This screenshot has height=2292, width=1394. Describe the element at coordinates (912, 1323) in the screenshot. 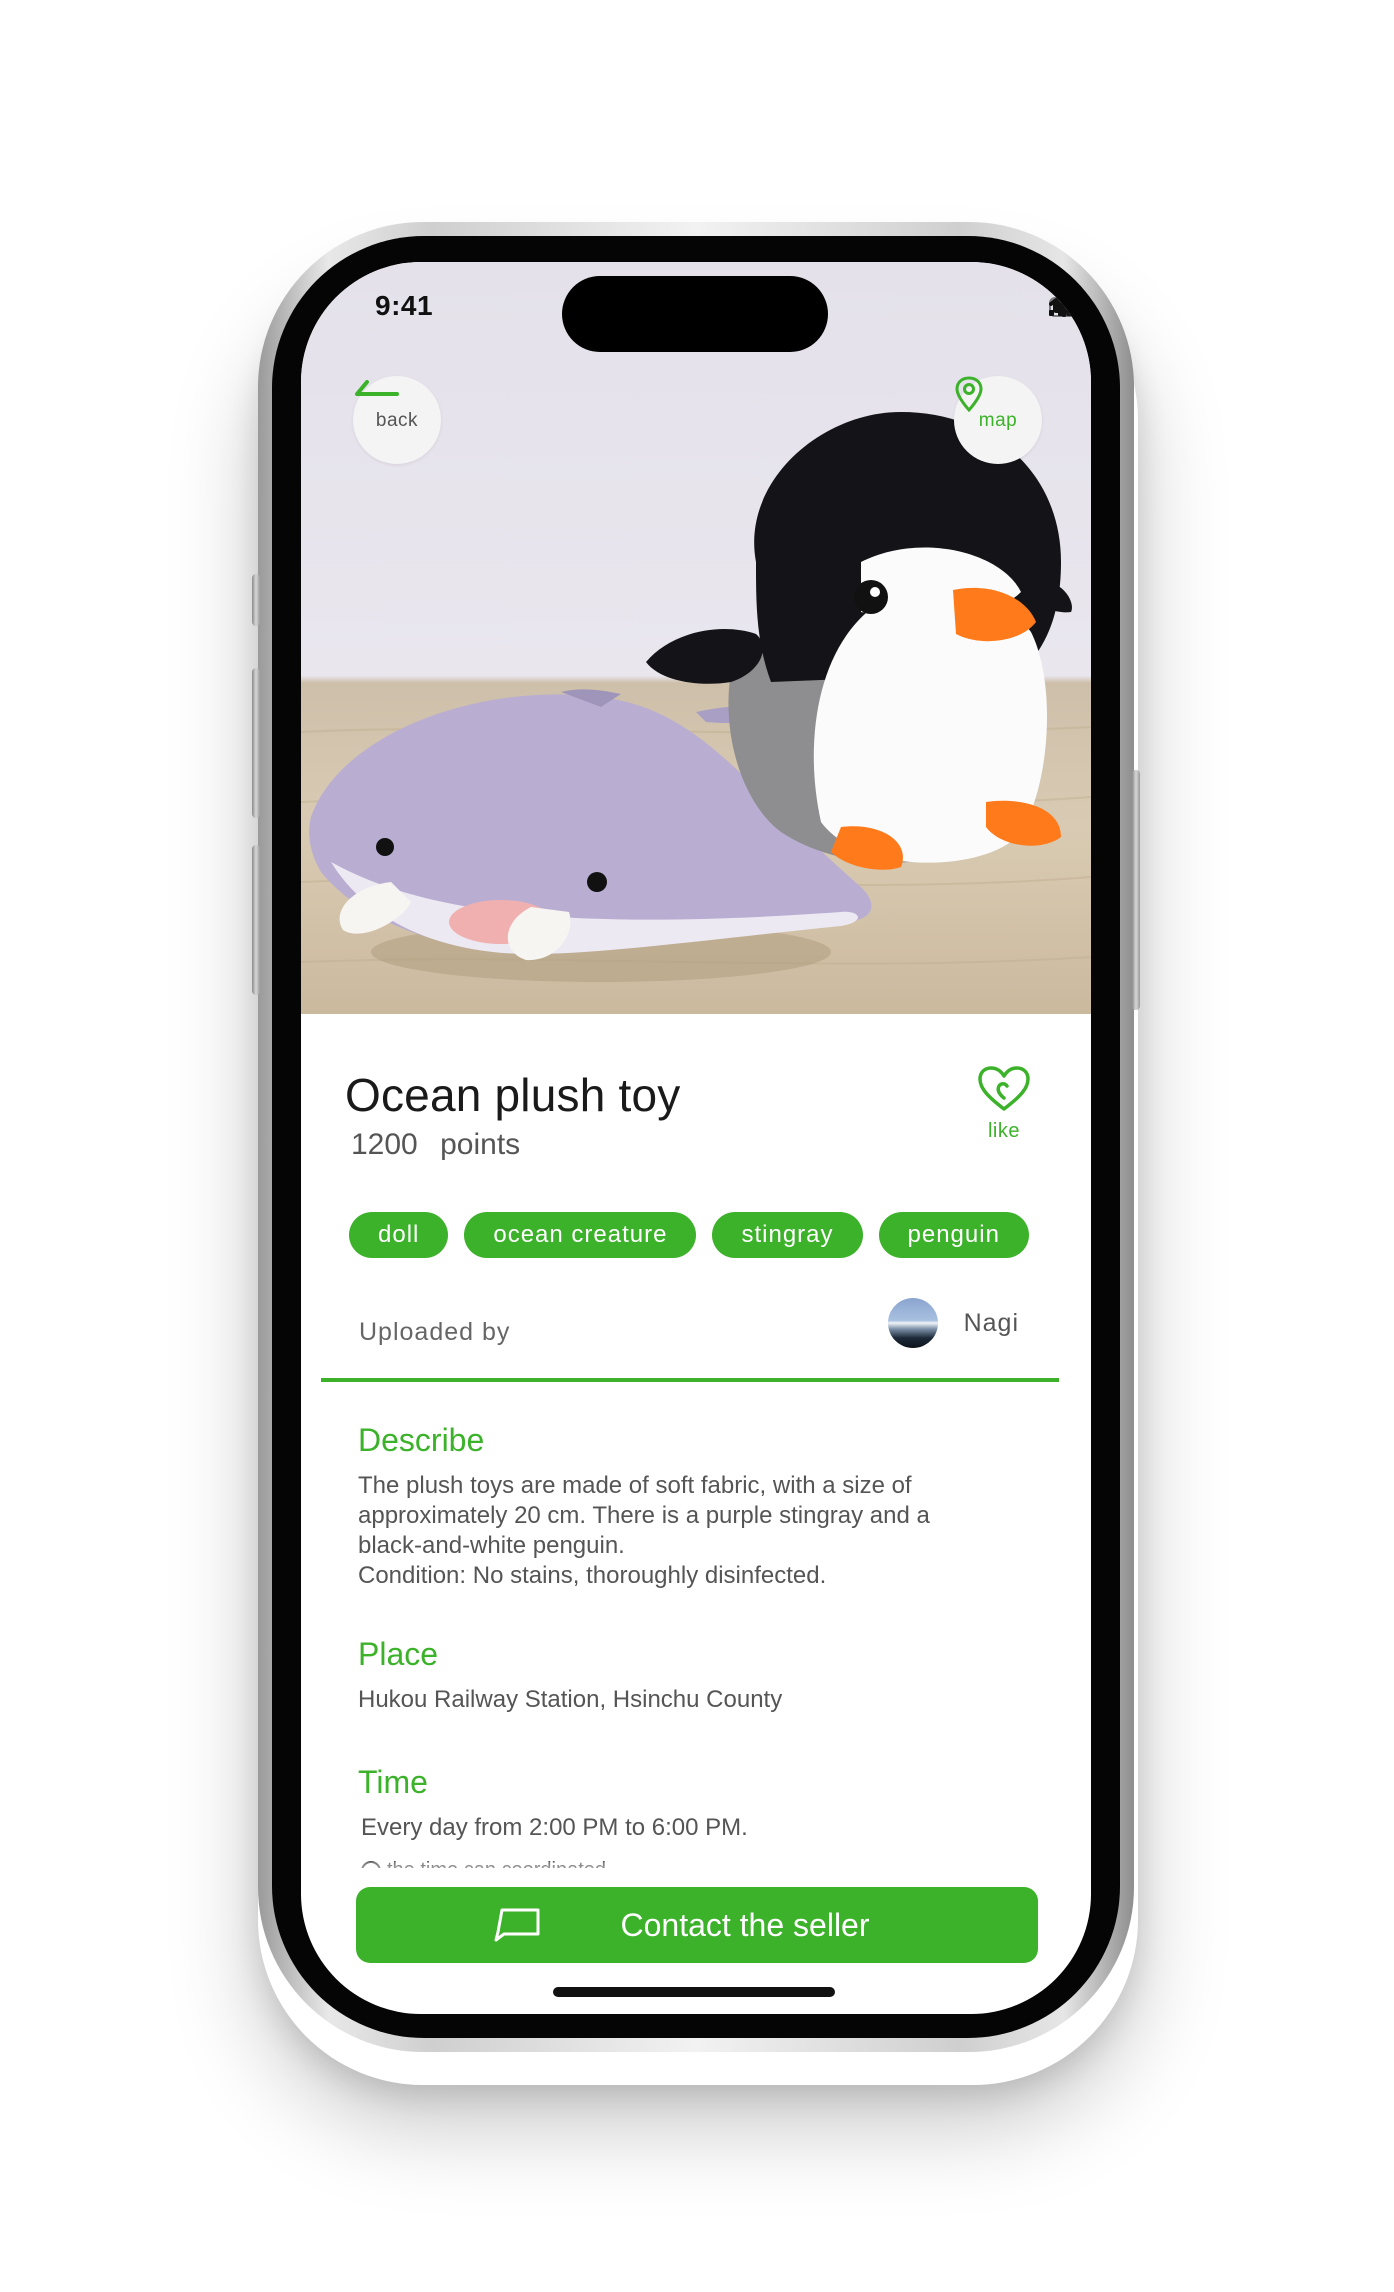

I see `avatar` at that location.